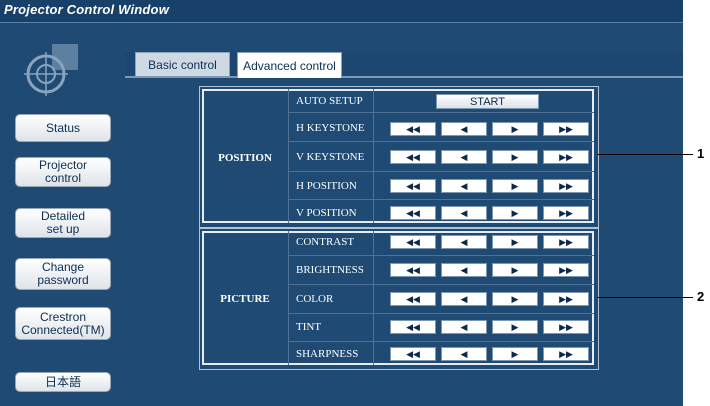 The image size is (710, 406). What do you see at coordinates (329, 101) in the screenshot?
I see `auto-setup-label: AUTO SETUP` at bounding box center [329, 101].